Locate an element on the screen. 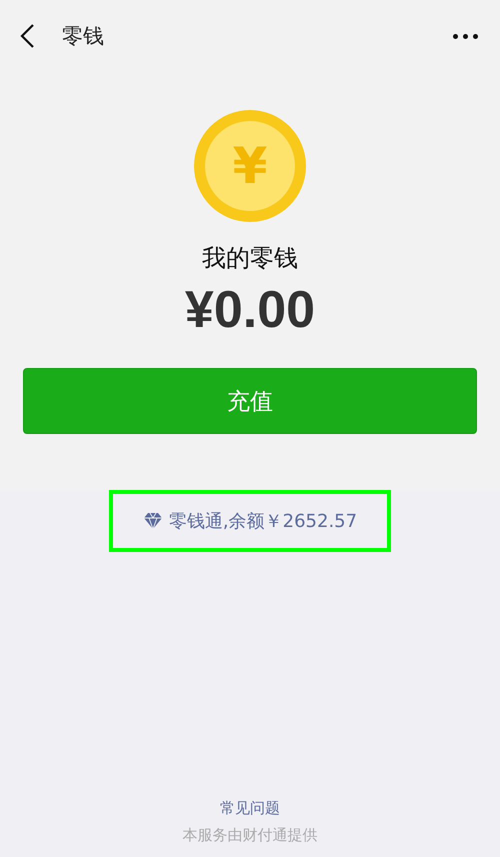 The height and width of the screenshot is (857, 500). recharge-button: 充值 is located at coordinates (250, 401).